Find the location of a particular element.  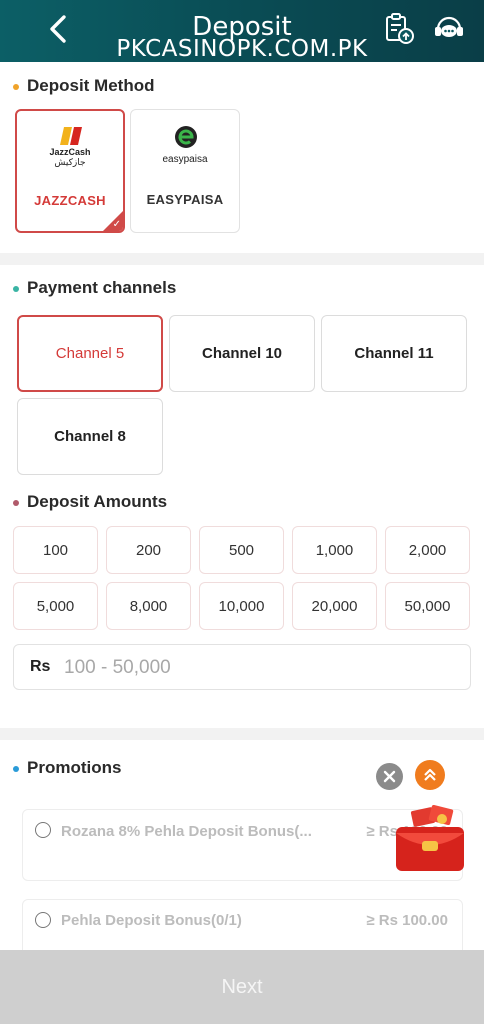

deposit-amounts-title: Deposit Amounts is located at coordinates (97, 501).